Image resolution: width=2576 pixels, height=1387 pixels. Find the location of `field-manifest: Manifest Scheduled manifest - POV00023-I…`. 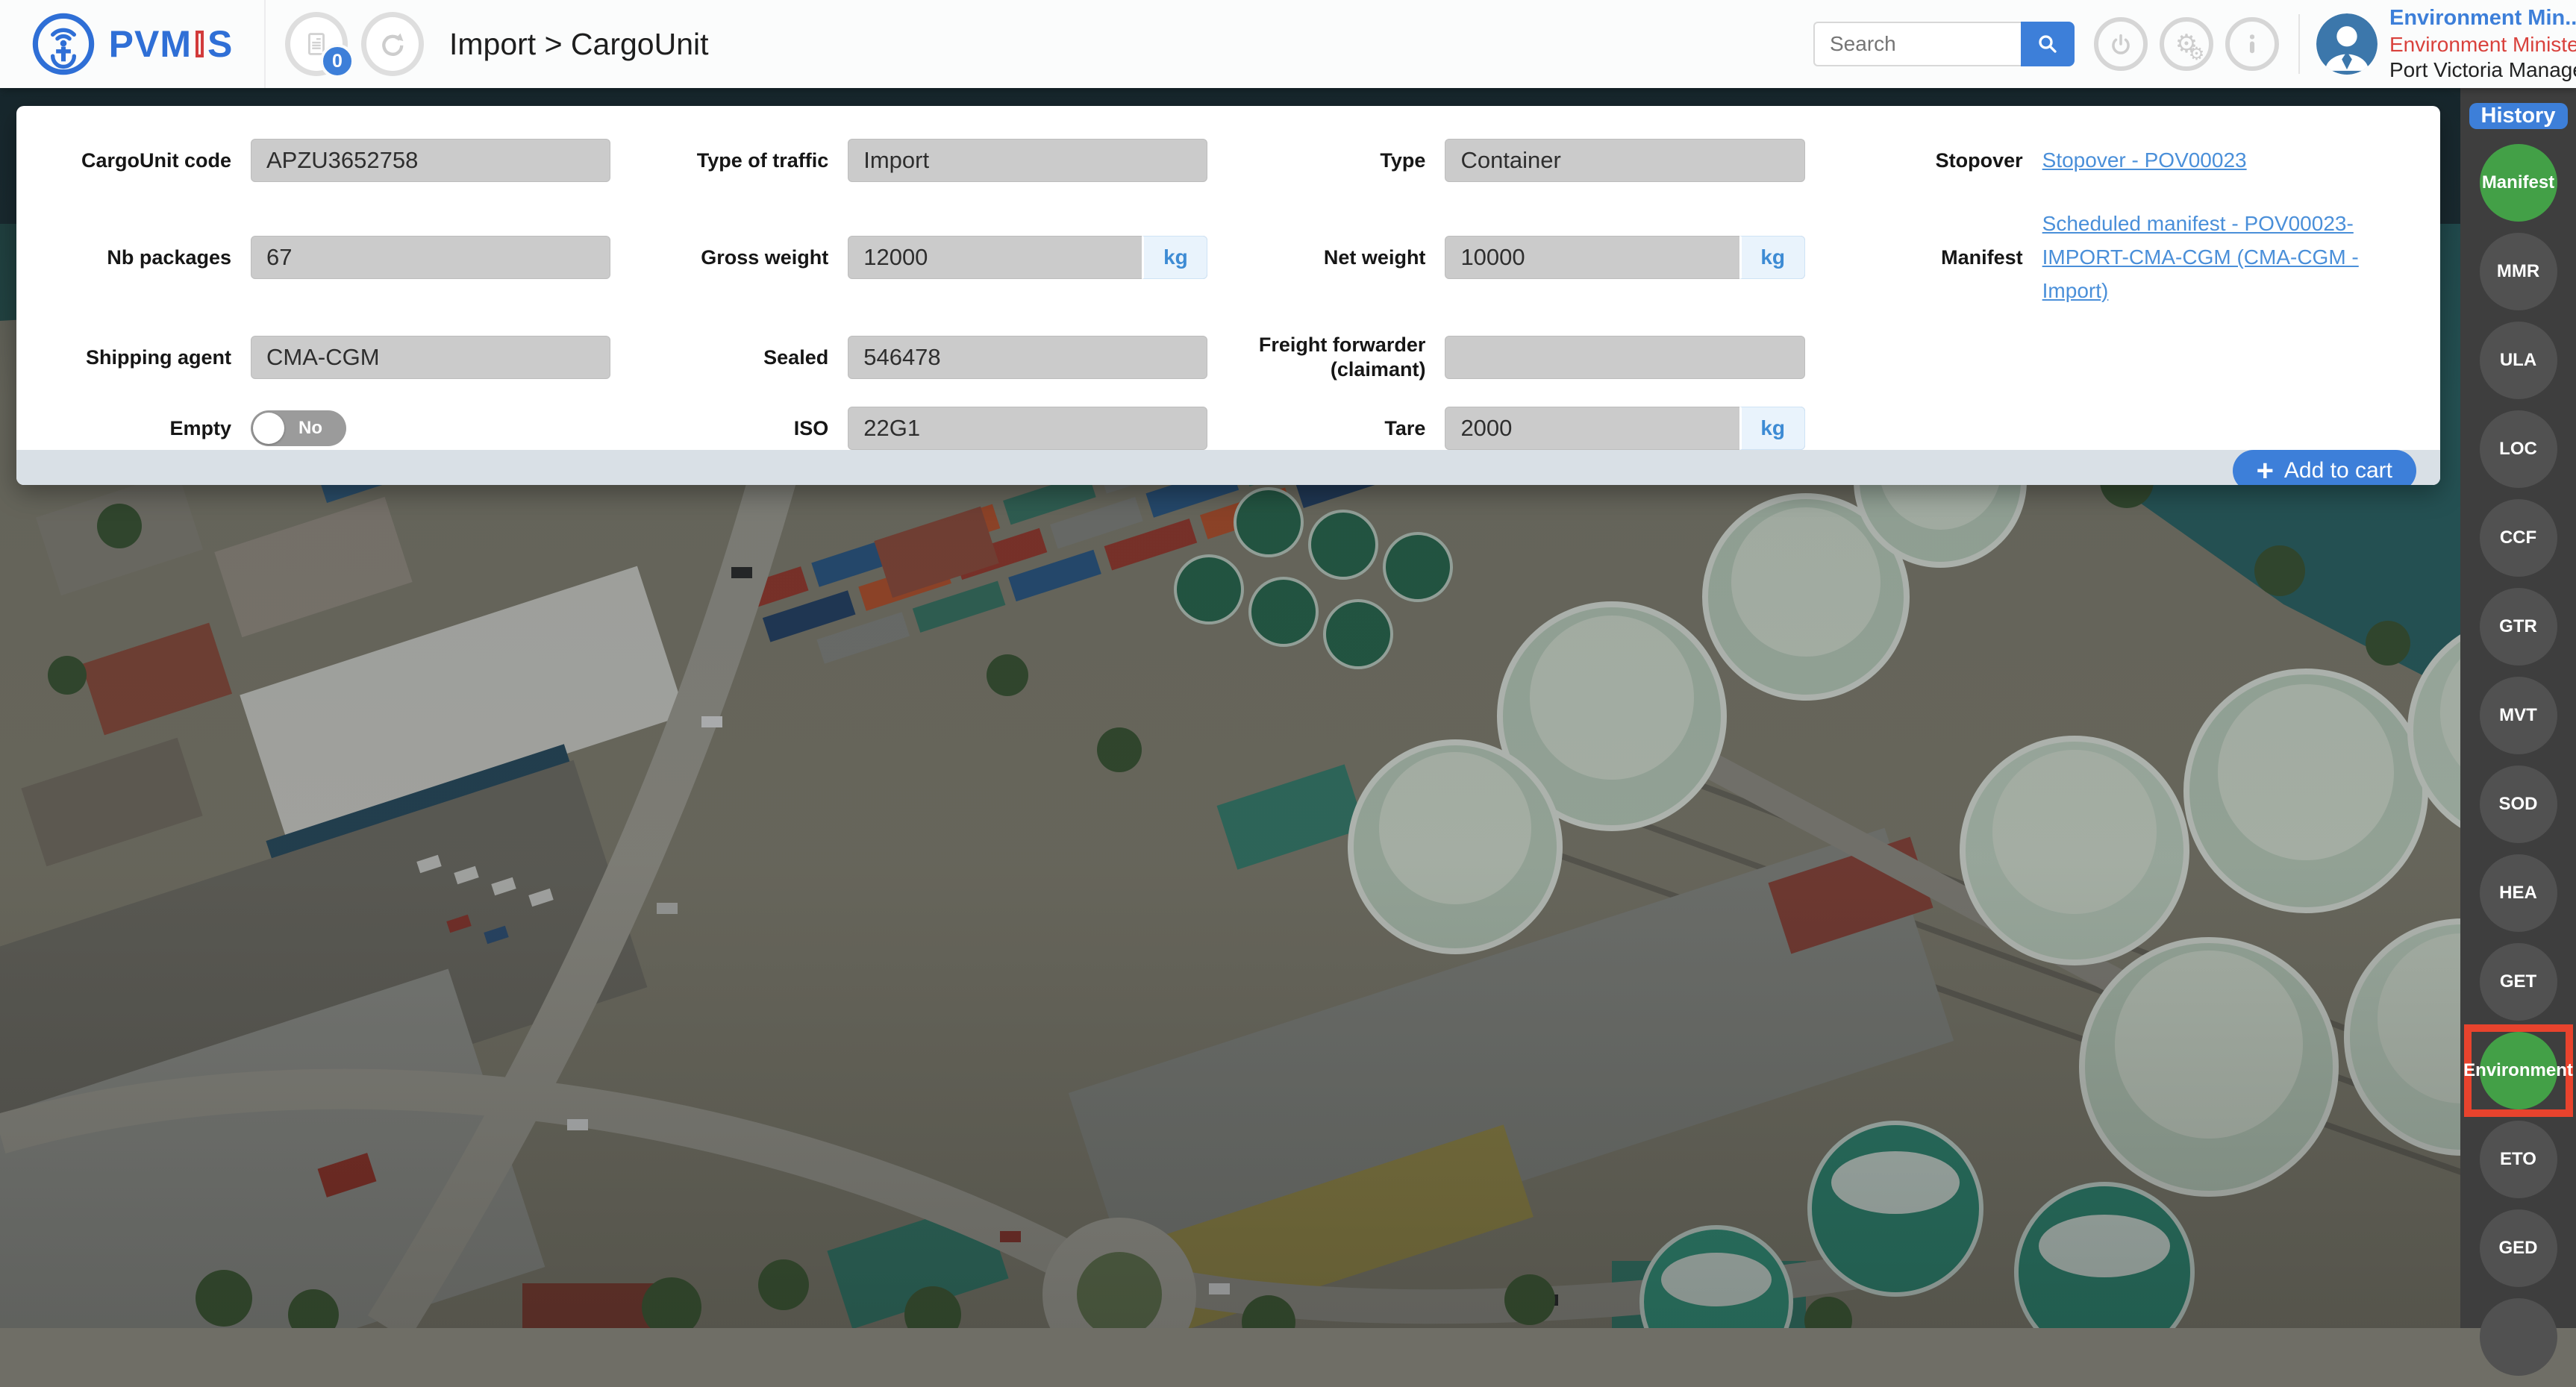

field-manifest: Manifest Scheduled manifest - POV00023-I… is located at coordinates (2125, 257).